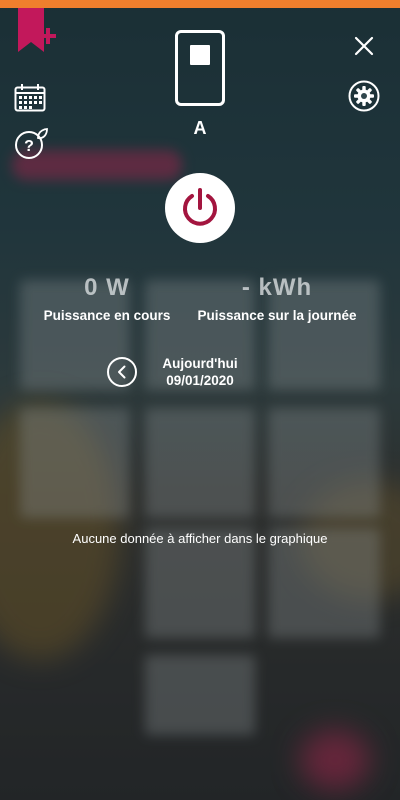  Describe the element at coordinates (200, 363) in the screenshot. I see `date-day-label: Aujourd'hui` at that location.